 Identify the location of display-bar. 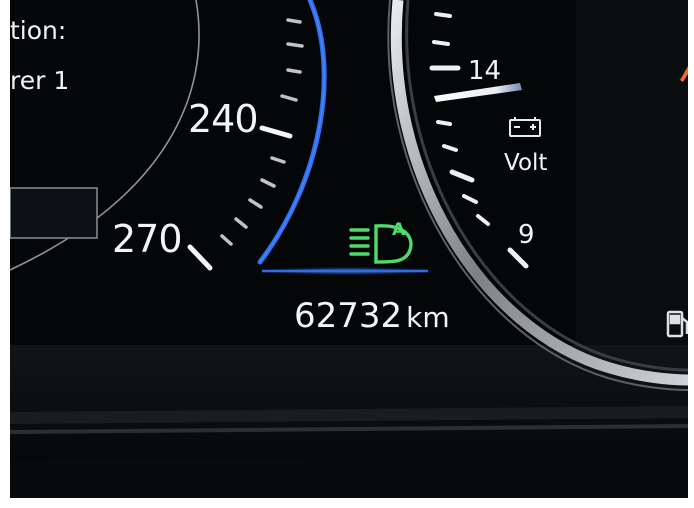
(54, 213).